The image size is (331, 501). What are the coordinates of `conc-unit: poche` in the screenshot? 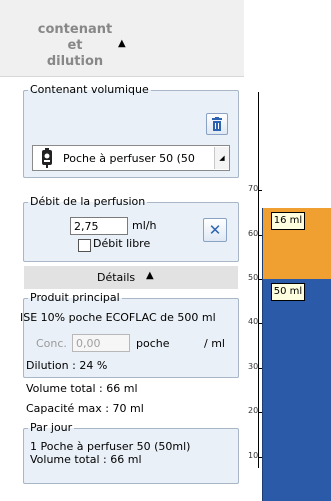 It's located at (153, 343).